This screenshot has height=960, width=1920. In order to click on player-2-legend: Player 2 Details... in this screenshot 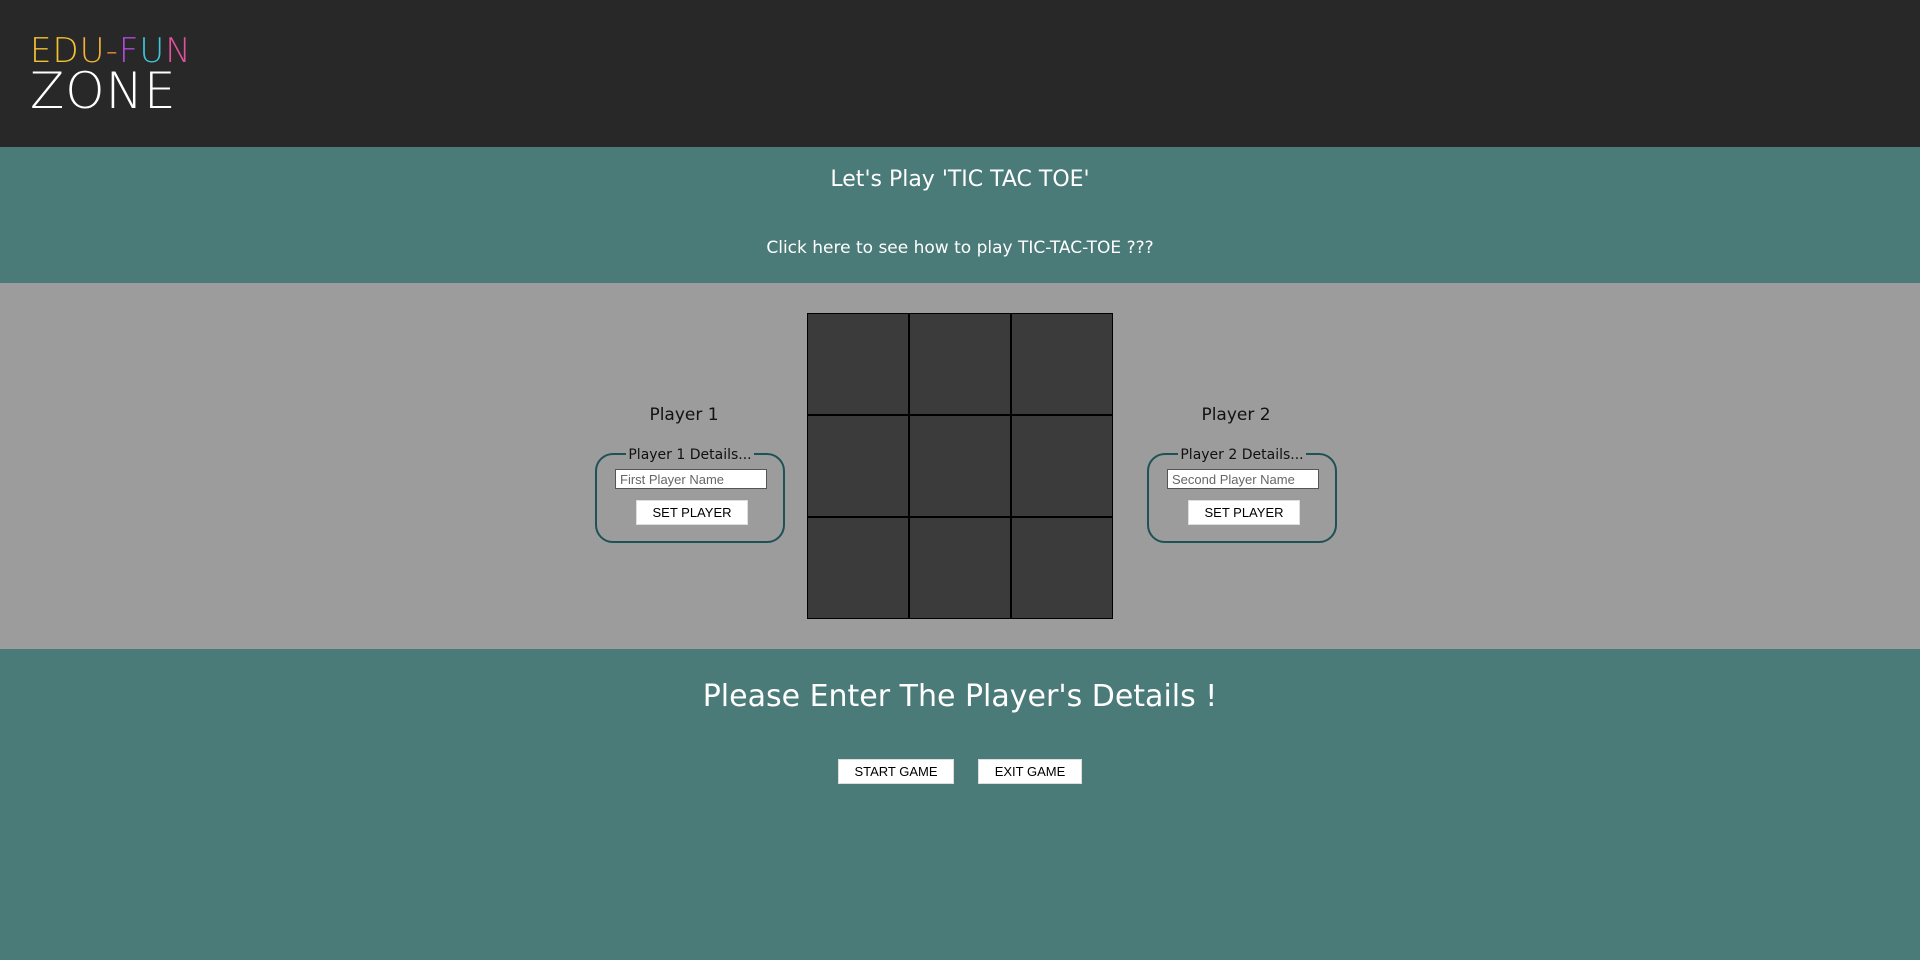, I will do `click(1242, 455)`.